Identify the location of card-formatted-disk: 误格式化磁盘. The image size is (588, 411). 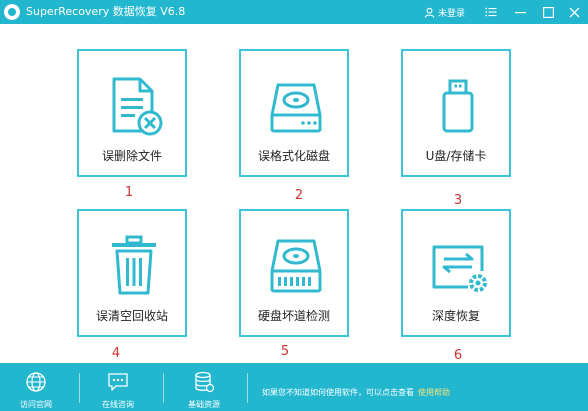
(294, 113).